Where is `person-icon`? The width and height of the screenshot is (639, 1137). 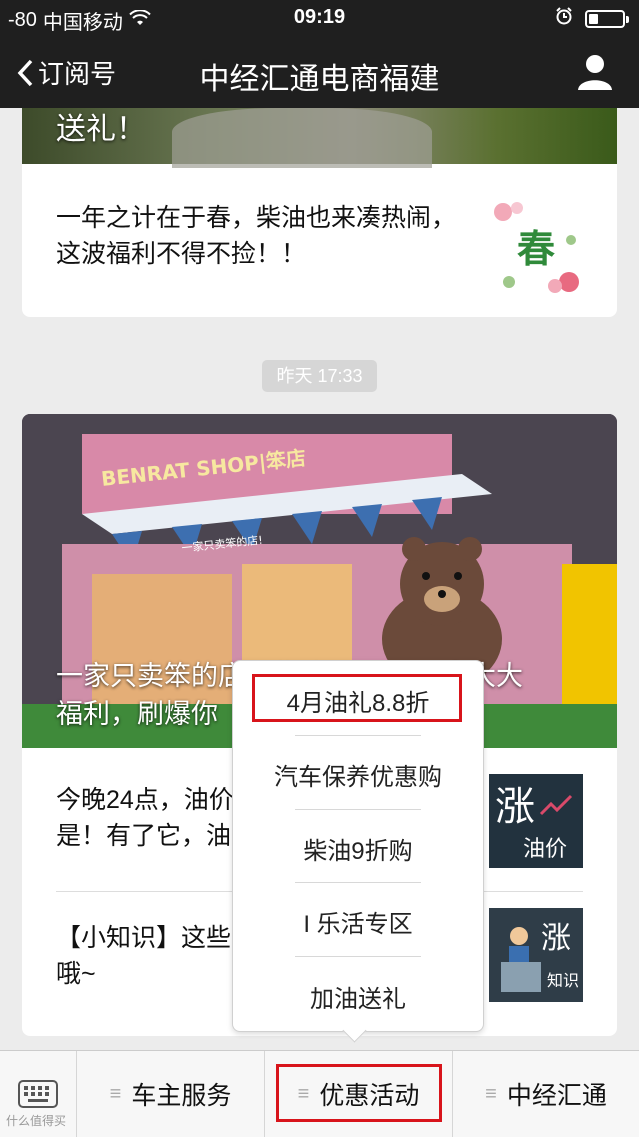 person-icon is located at coordinates (595, 72).